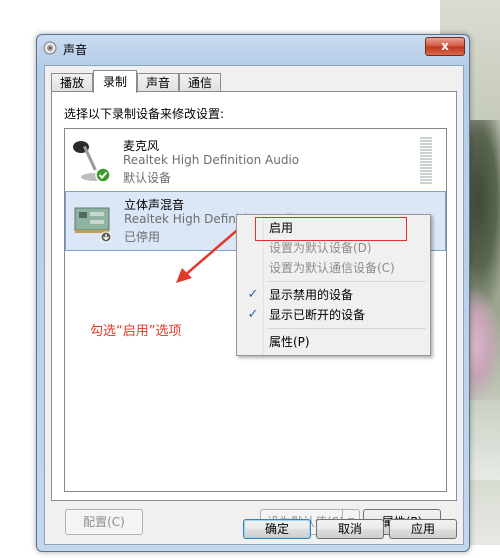 The width and height of the screenshot is (500, 558). What do you see at coordinates (19, 279) in the screenshot?
I see `background-left` at bounding box center [19, 279].